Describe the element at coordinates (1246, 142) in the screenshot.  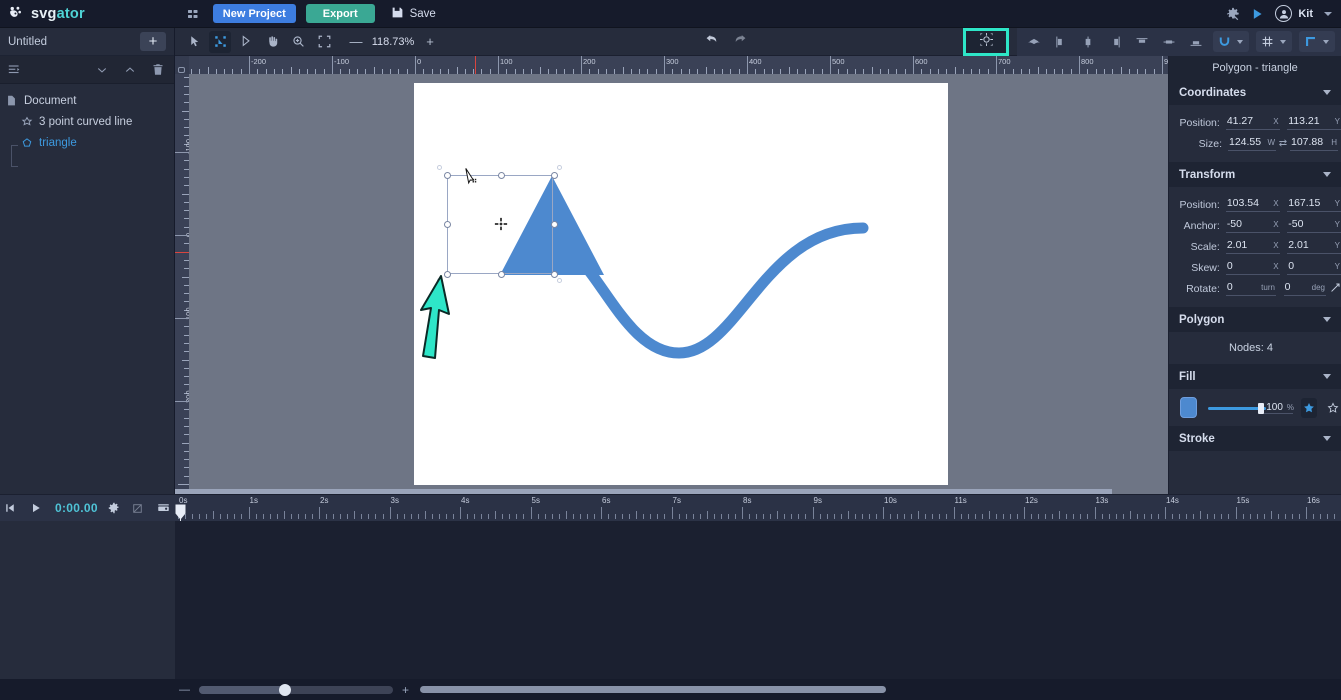
I see `size-w-input` at that location.